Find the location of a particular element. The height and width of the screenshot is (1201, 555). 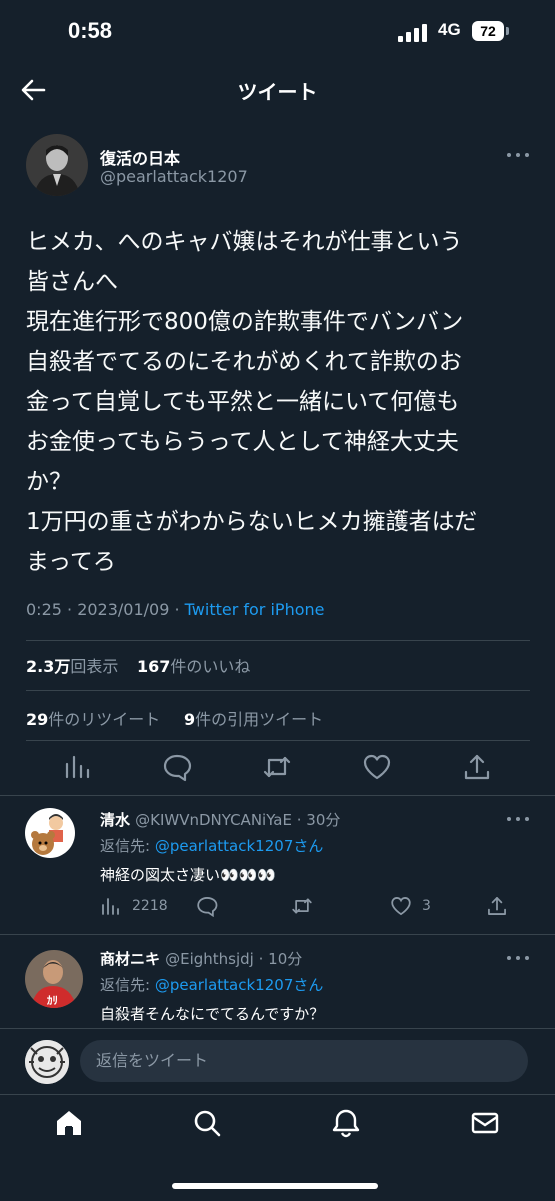

tweet-meta: 0:25 · 2023/01/09 · Twitter for iPhone is located at coordinates (175, 609).